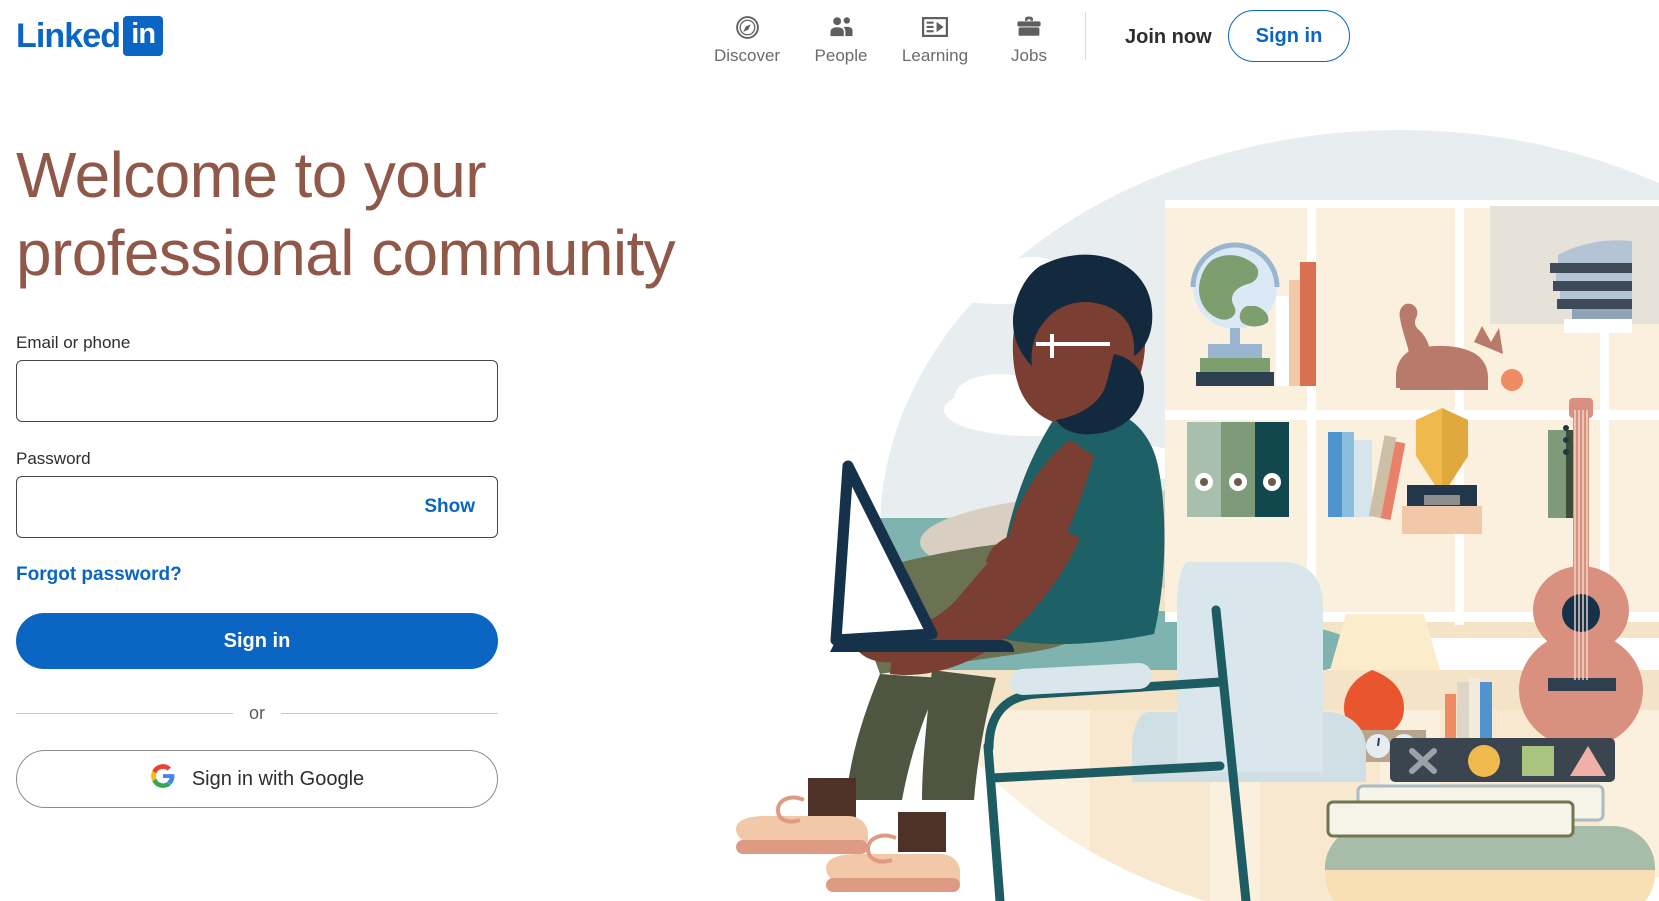 This screenshot has width=1659, height=901. I want to click on briefcase-icon, so click(1029, 27).